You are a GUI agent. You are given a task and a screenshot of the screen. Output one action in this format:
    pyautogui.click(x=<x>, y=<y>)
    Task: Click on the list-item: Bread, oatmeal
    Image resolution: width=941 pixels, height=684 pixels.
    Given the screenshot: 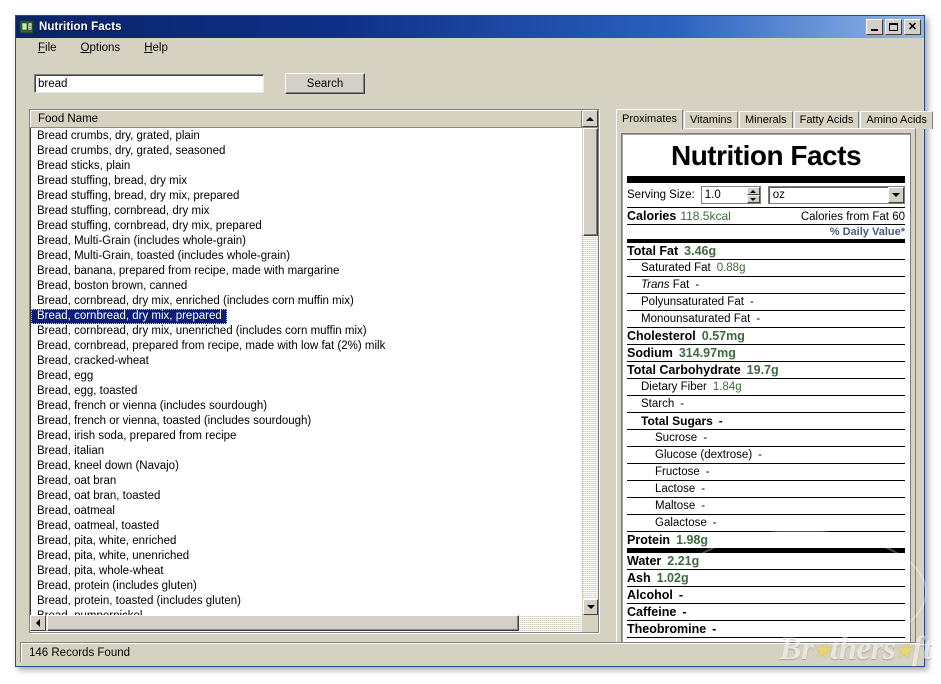 What is the action you would take?
    pyautogui.click(x=306, y=511)
    